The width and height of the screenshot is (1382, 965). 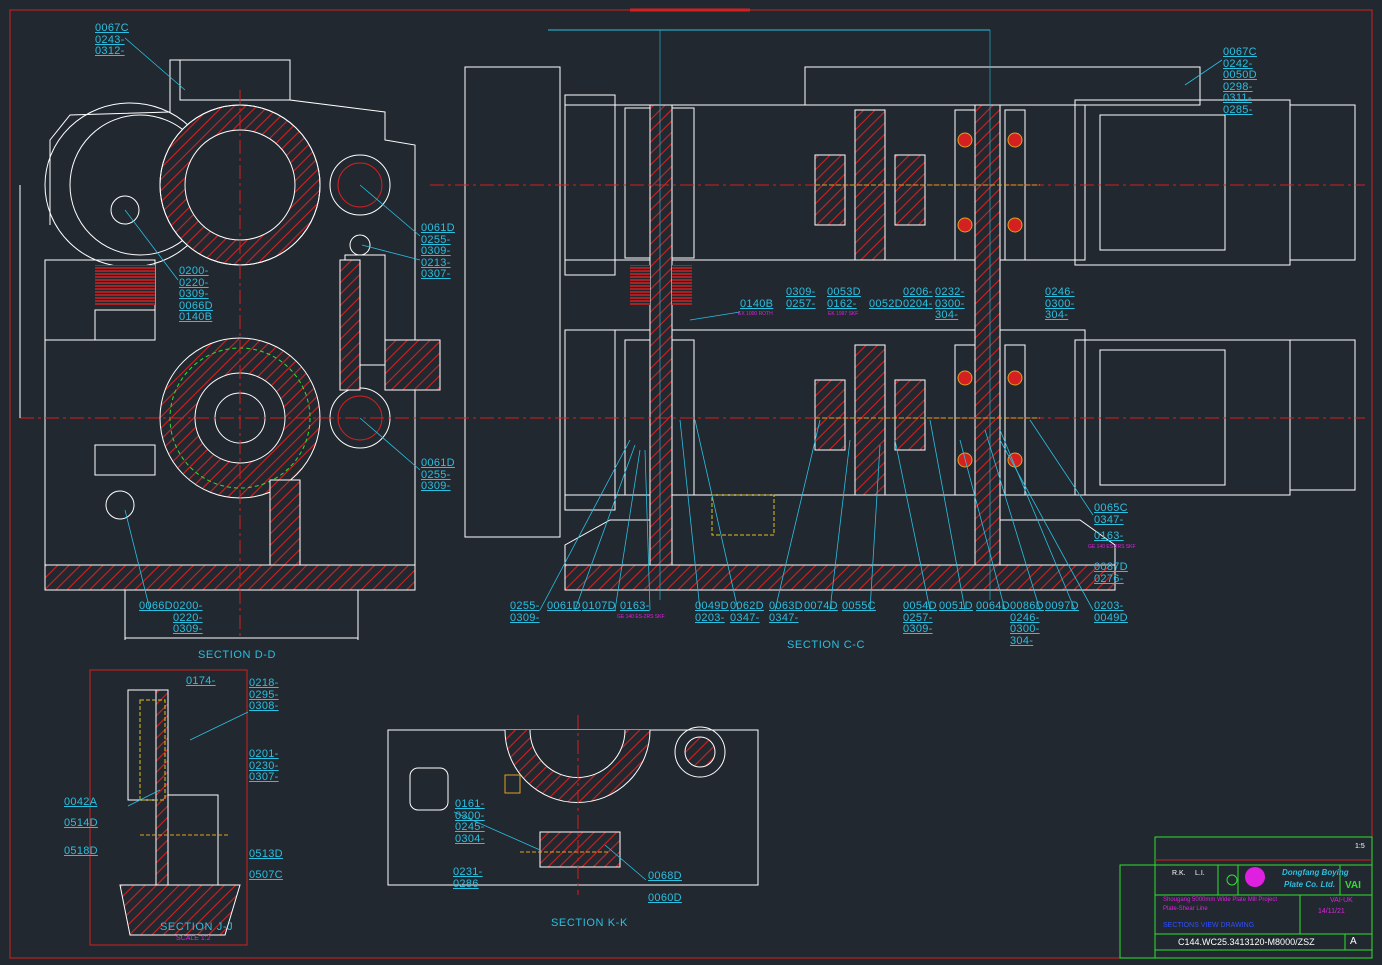 What do you see at coordinates (573, 805) in the screenshot?
I see `section-kk-view` at bounding box center [573, 805].